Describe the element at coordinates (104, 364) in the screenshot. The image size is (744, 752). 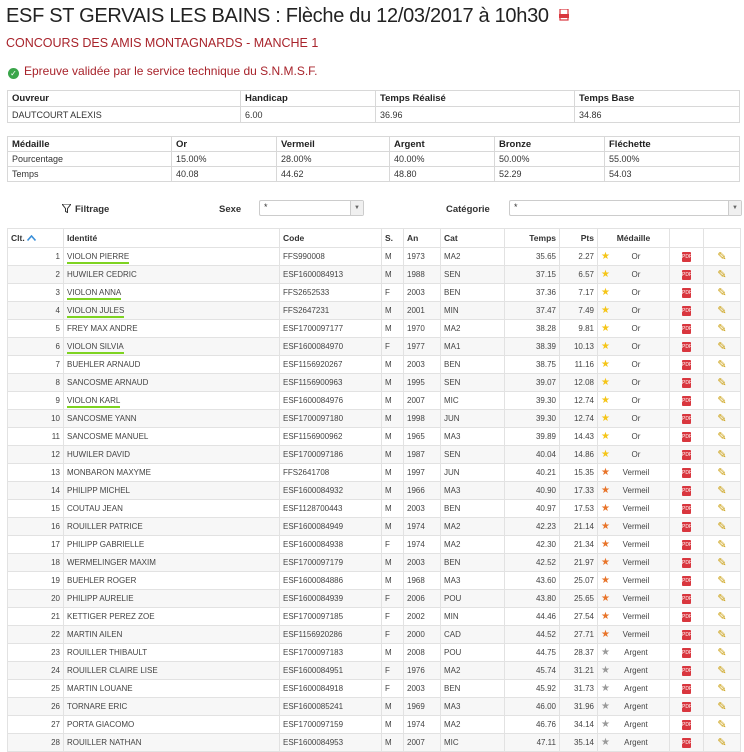
I see `athlete-name: BUEHLER ARNAUD` at that location.